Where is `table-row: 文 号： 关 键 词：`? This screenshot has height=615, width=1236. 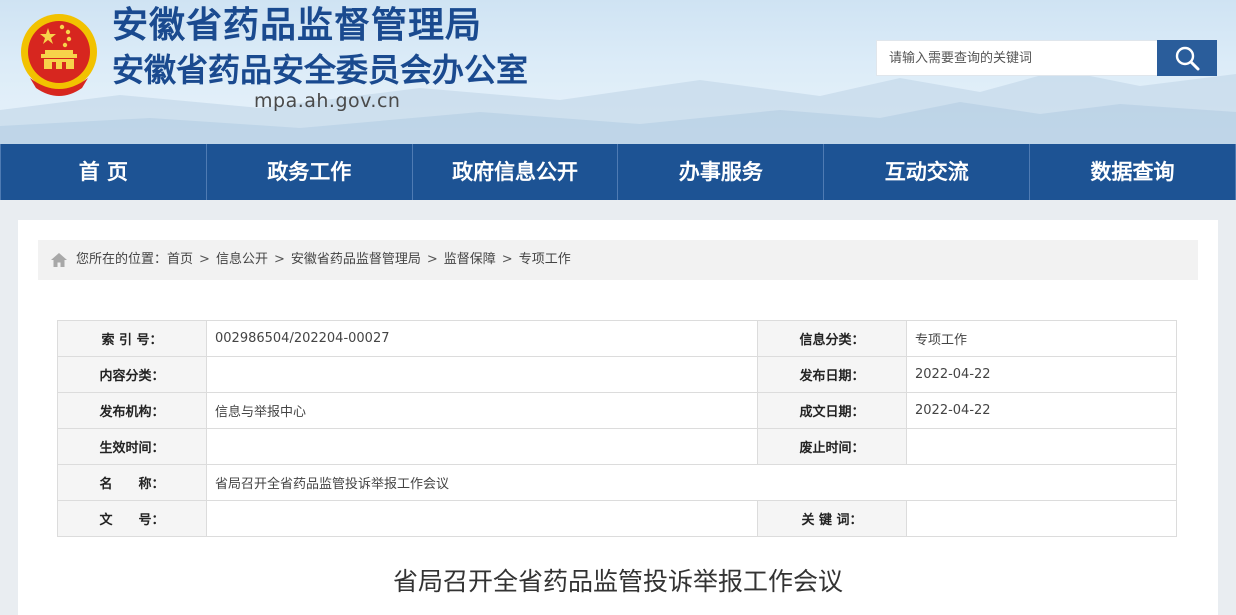 table-row: 文 号： 关 键 词： is located at coordinates (617, 518).